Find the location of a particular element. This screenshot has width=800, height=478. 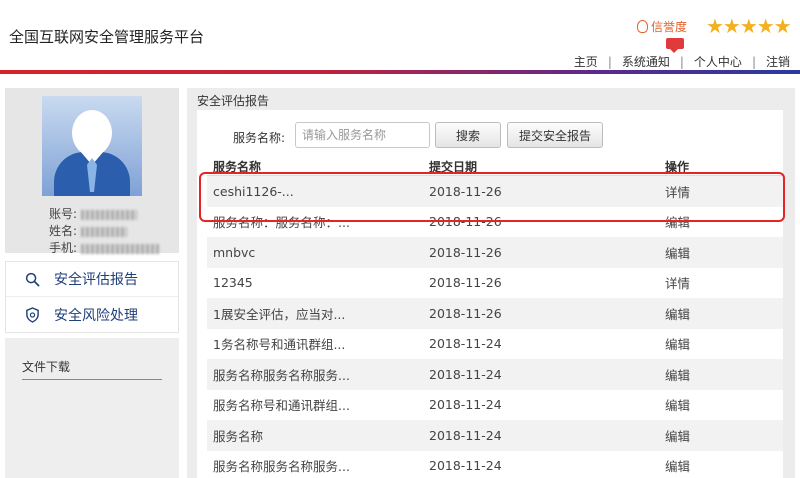

table-row: mnbvc 2018-11-26 编辑 is located at coordinates (495, 252).